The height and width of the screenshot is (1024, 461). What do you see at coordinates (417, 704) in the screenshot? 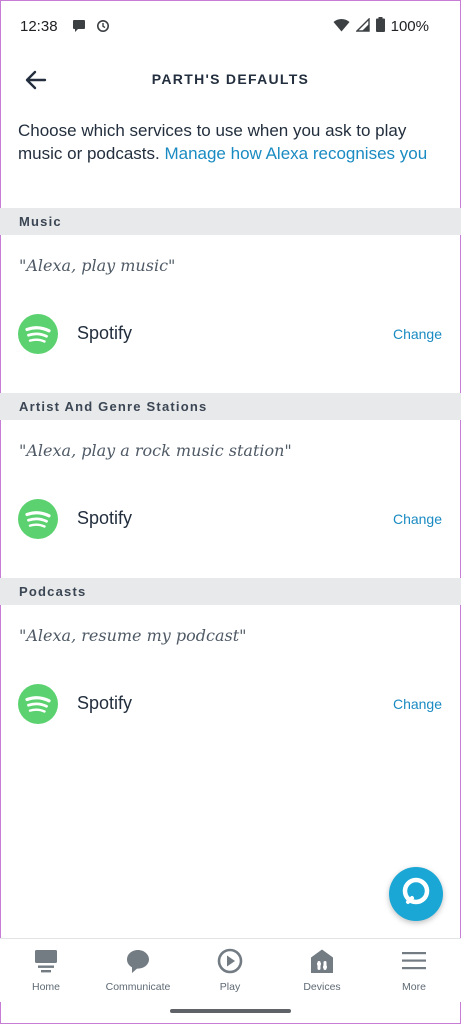
I see `change-podcasts-service-link: Change` at bounding box center [417, 704].